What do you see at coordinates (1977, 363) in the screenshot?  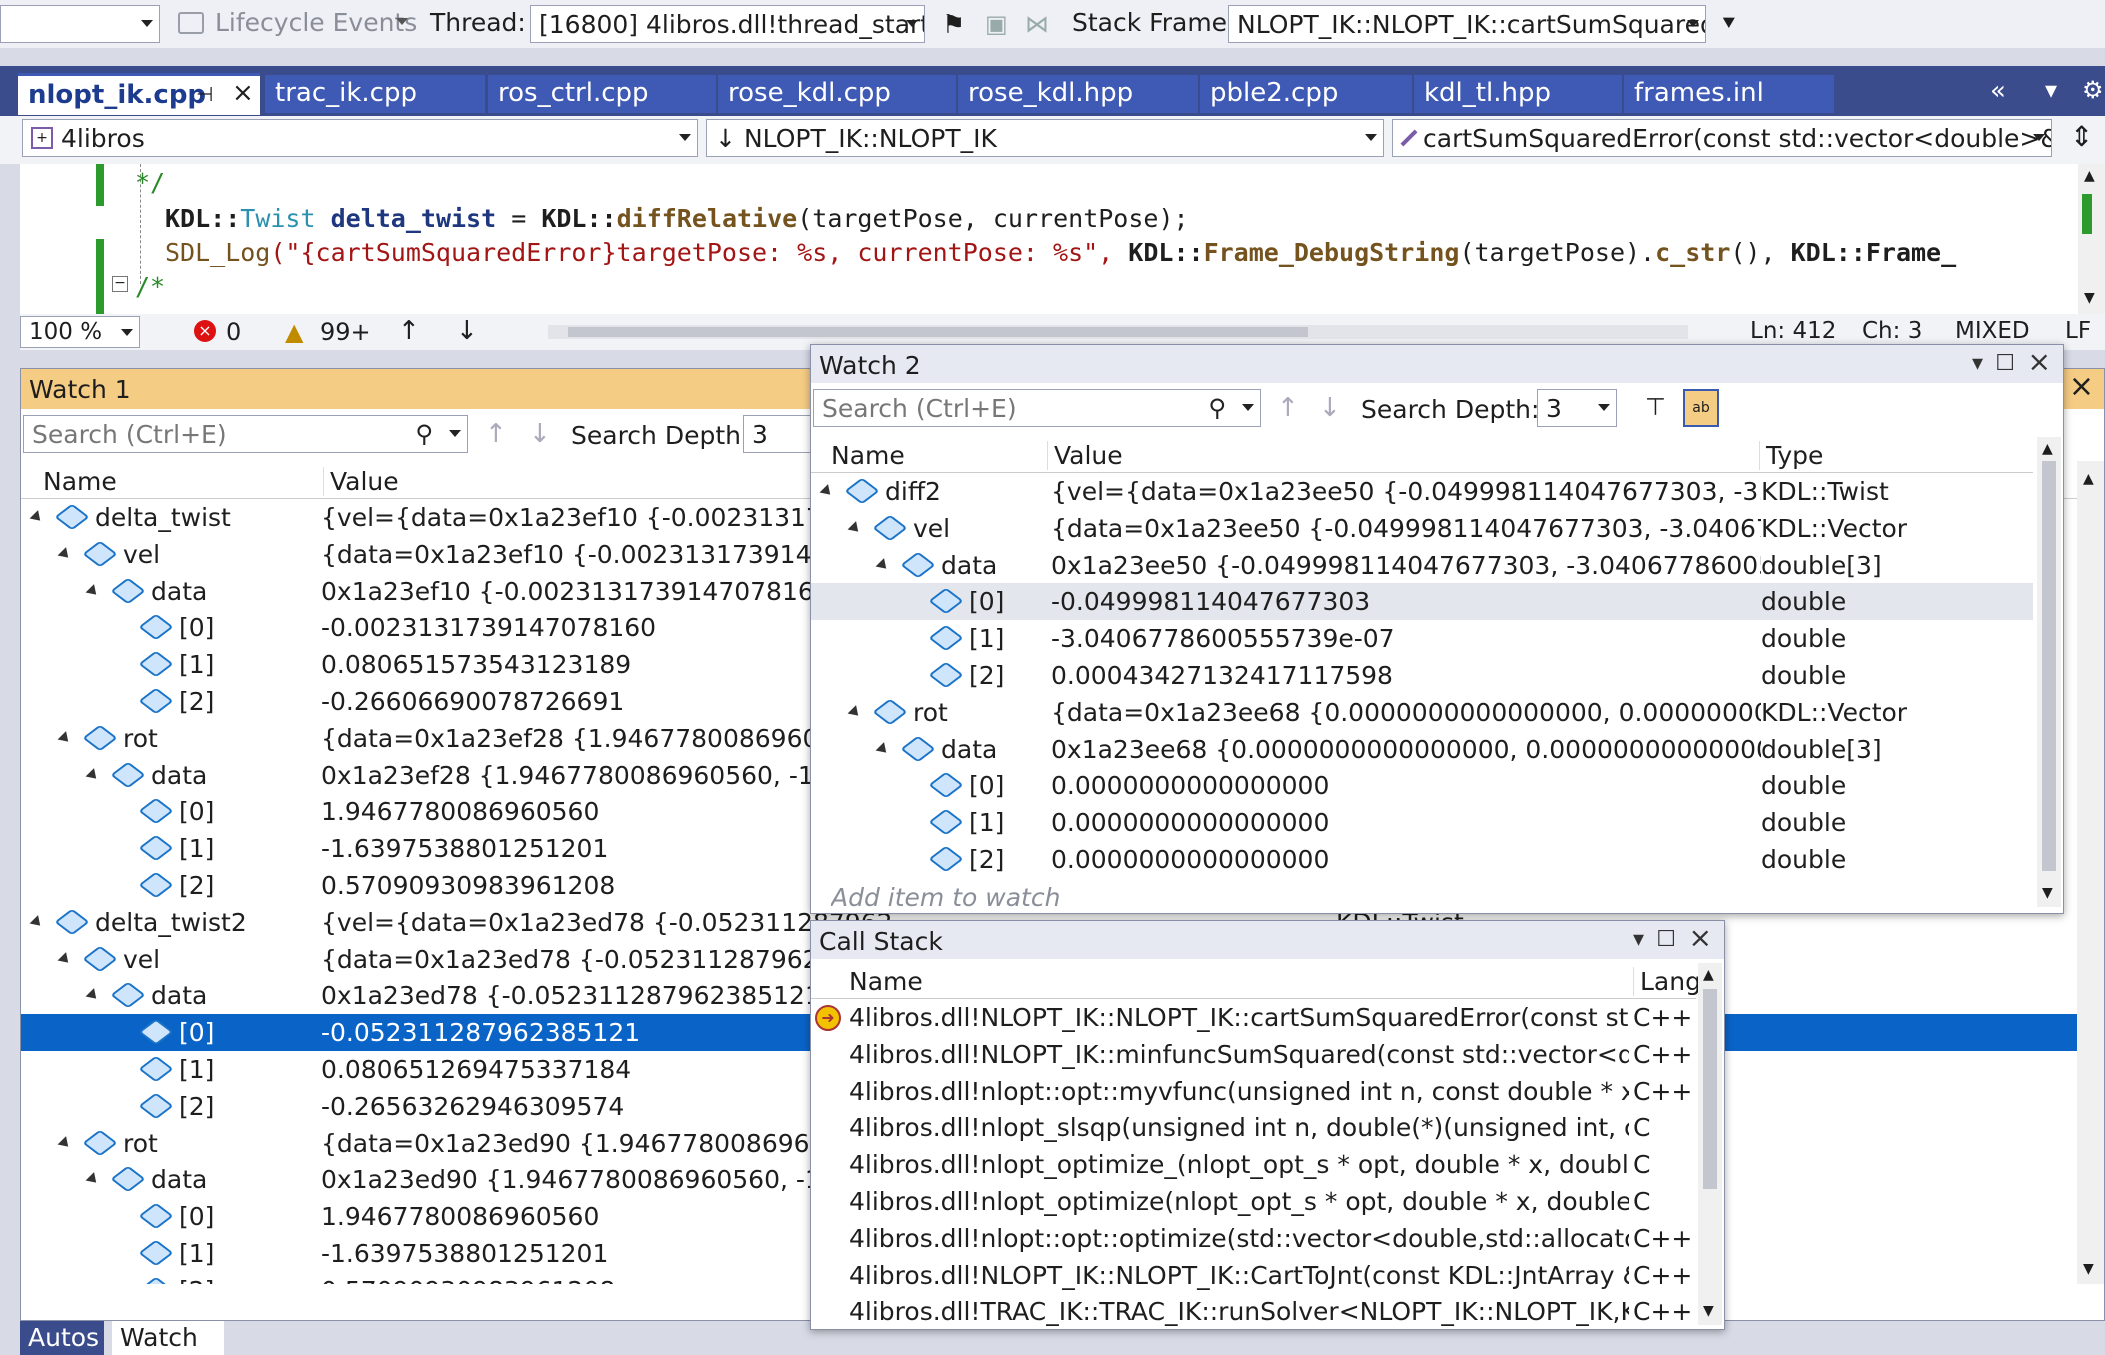 I see `window-menu-icon: ▾` at bounding box center [1977, 363].